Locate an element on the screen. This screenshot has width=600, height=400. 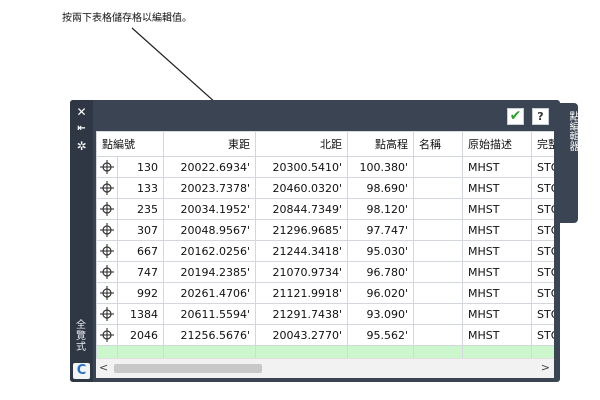
cell-northing: 20300.5410' is located at coordinates (301, 167).